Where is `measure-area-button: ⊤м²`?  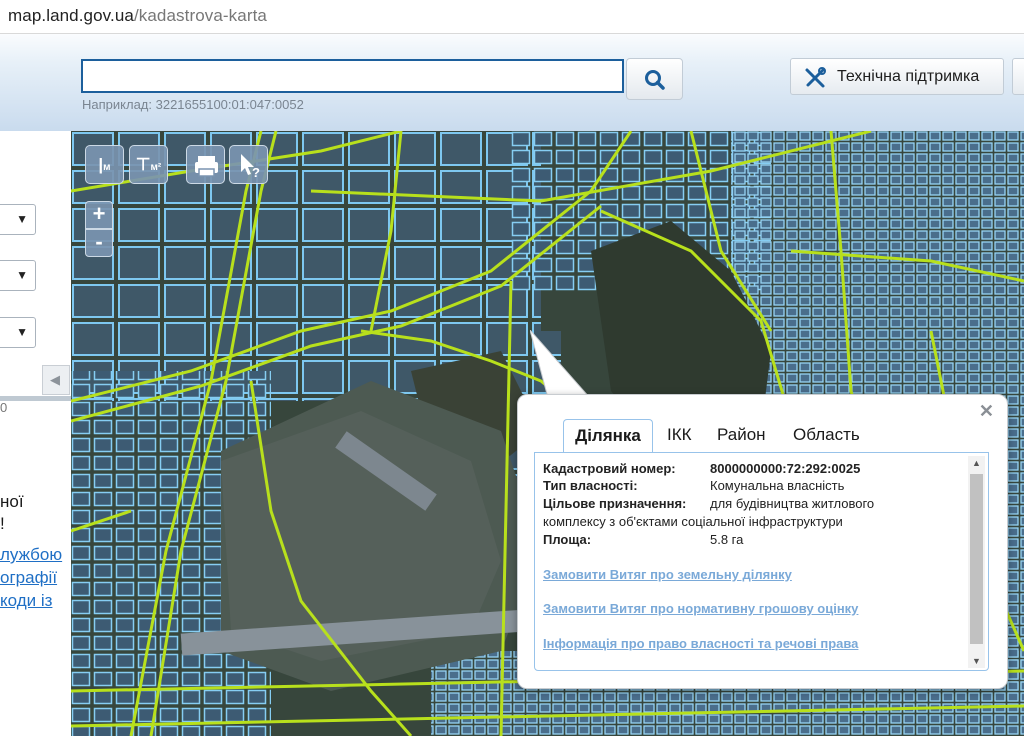 measure-area-button: ⊤м² is located at coordinates (148, 164).